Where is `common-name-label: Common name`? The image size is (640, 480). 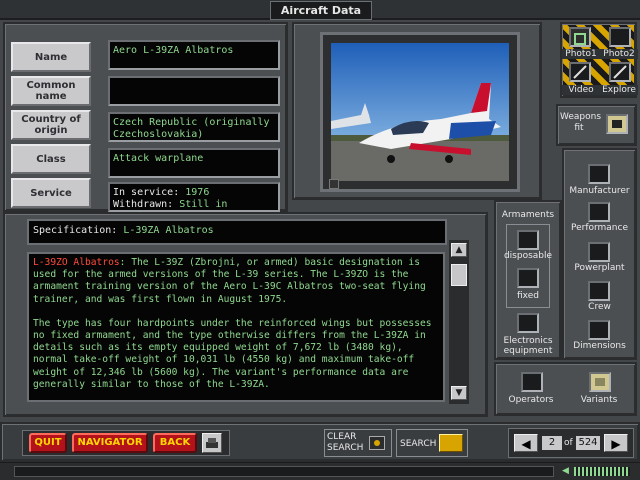
common-name-label: Common name is located at coordinates (51, 91).